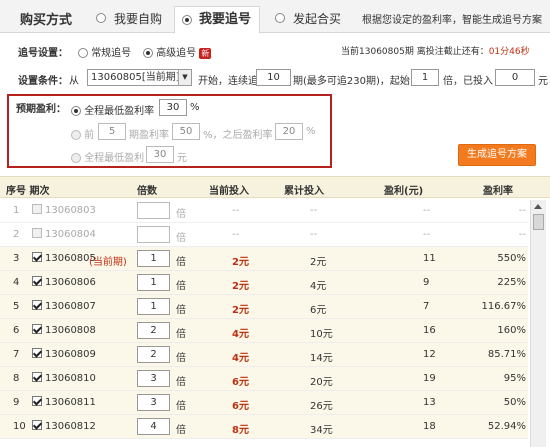 The height and width of the screenshot is (447, 550). Describe the element at coordinates (318, 262) in the screenshot. I see `total-investment: 2元` at that location.